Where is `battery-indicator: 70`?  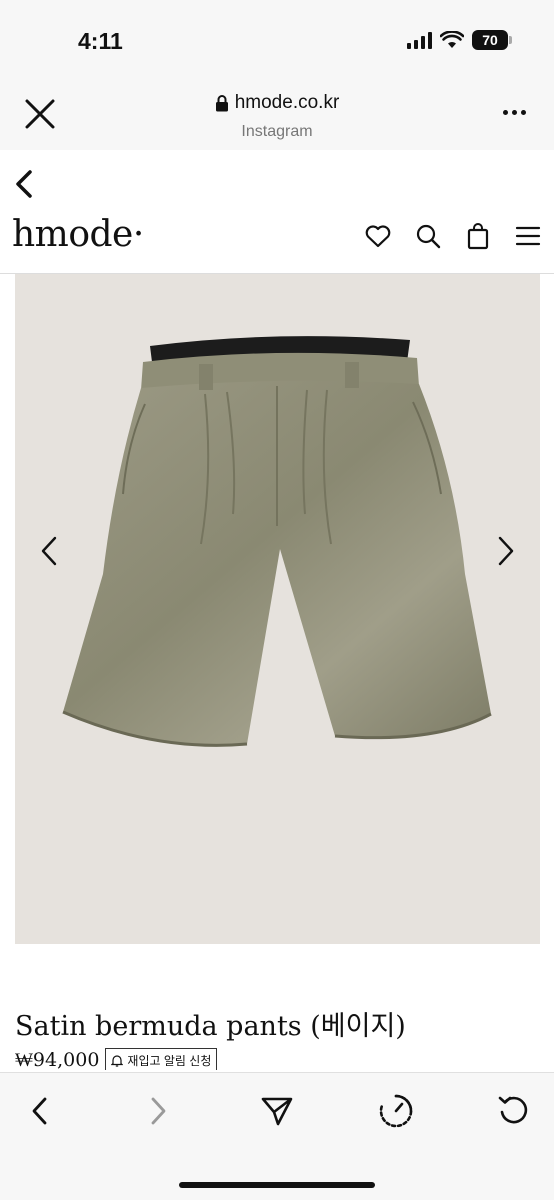
battery-indicator: 70 is located at coordinates (492, 40).